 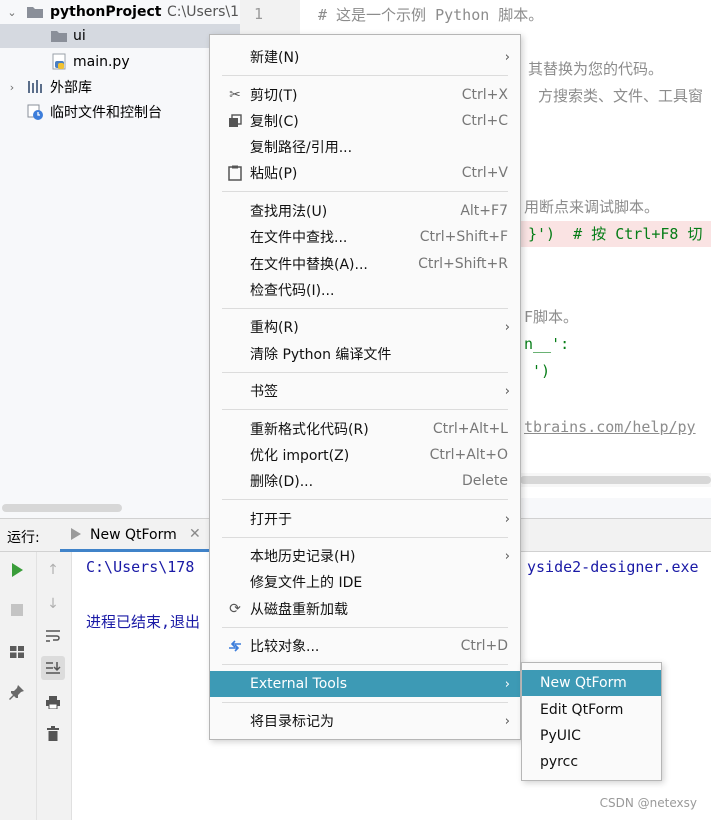 I want to click on menu-item-label: 修复文件上的 IDE, so click(x=306, y=583).